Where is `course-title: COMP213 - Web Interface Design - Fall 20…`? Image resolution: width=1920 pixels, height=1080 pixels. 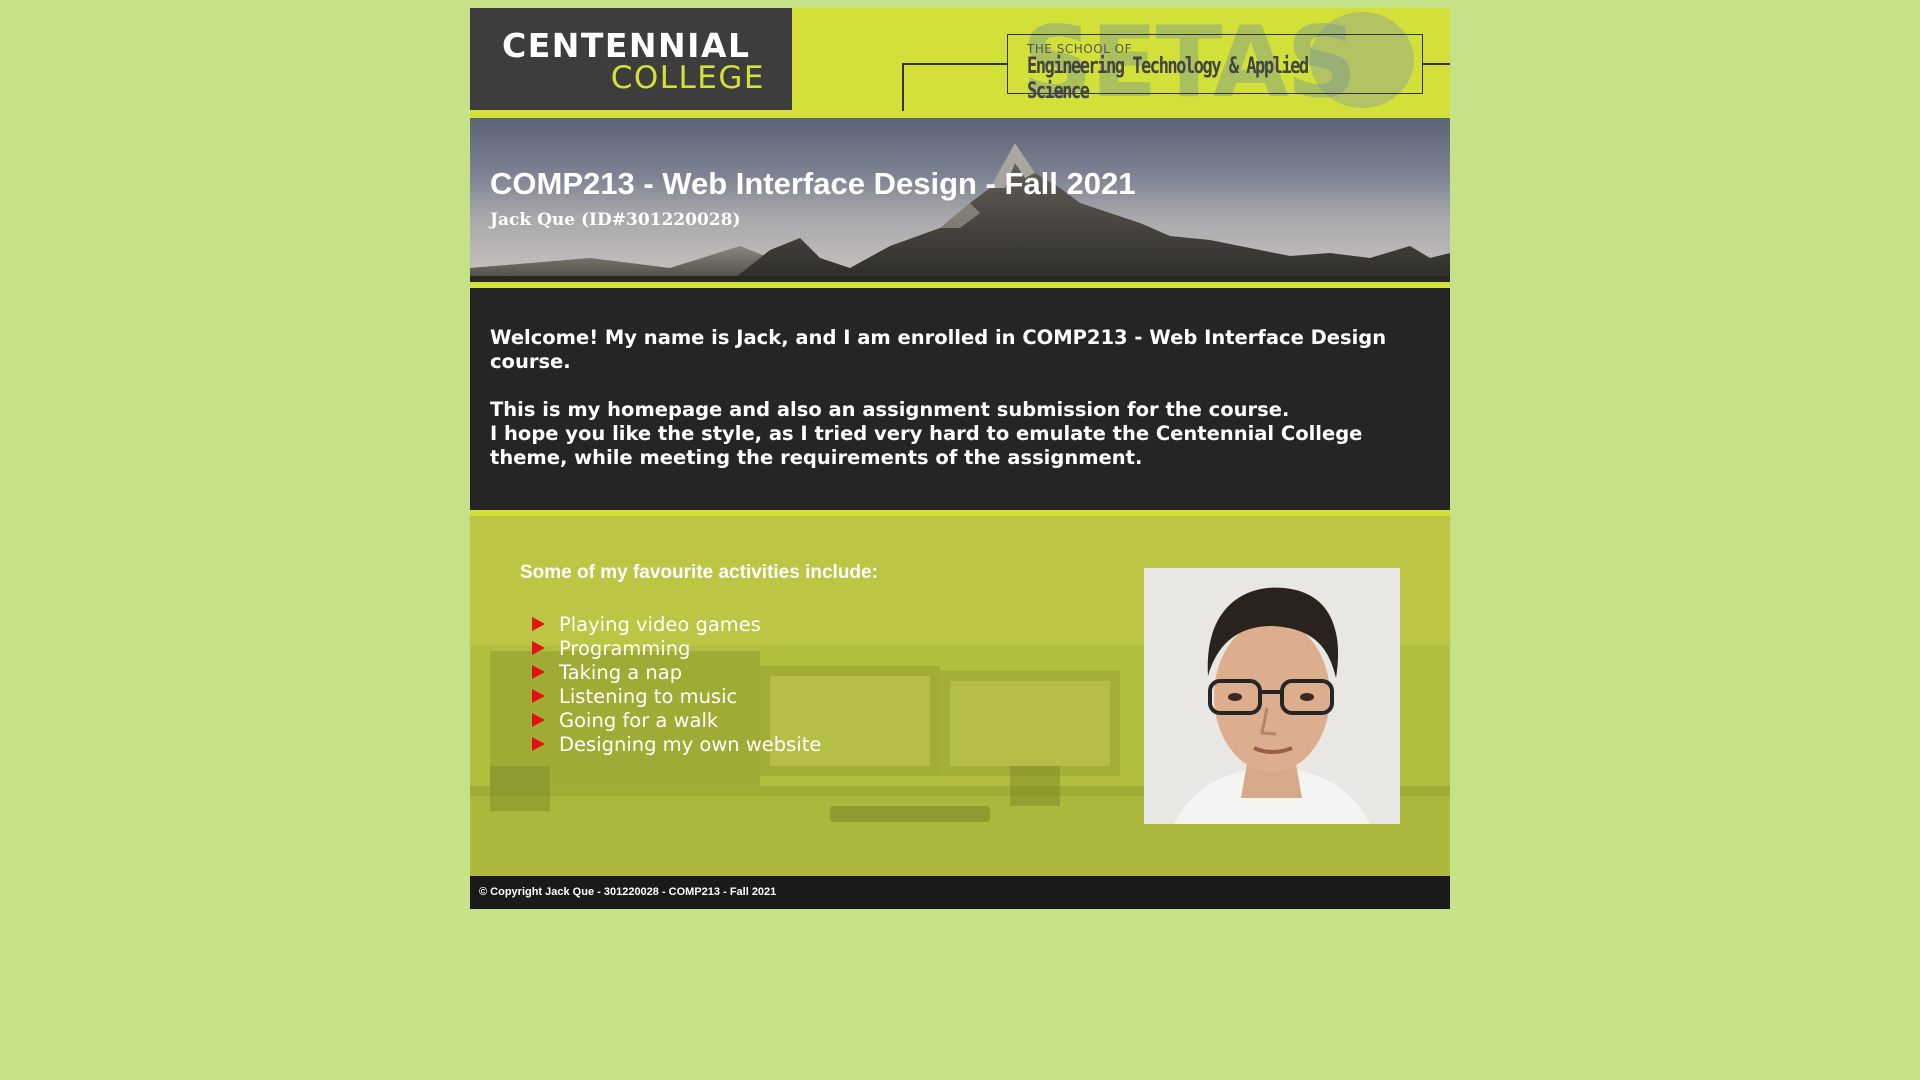
course-title: COMP213 - Web Interface Design - Fall 20… is located at coordinates (813, 183).